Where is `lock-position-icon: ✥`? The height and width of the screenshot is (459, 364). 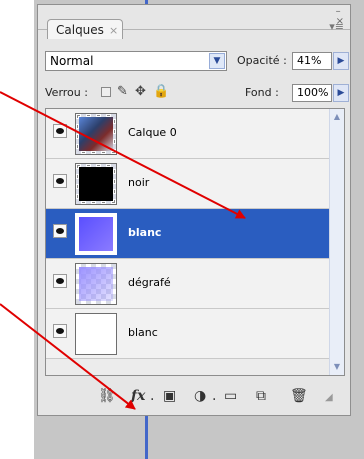
lock-position-icon: ✥ is located at coordinates (140, 92).